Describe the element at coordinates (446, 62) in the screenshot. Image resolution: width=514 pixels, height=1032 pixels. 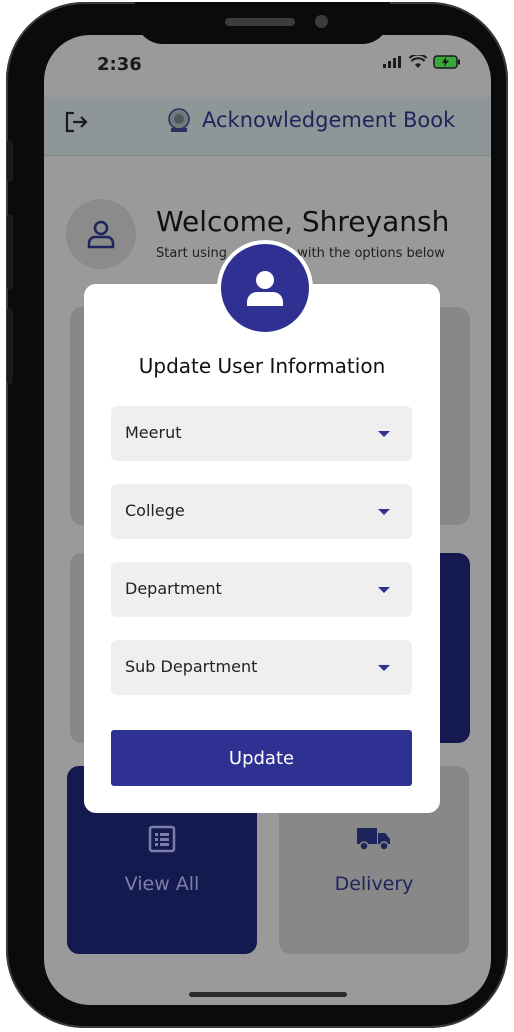
I see `battery-charging-icon` at that location.